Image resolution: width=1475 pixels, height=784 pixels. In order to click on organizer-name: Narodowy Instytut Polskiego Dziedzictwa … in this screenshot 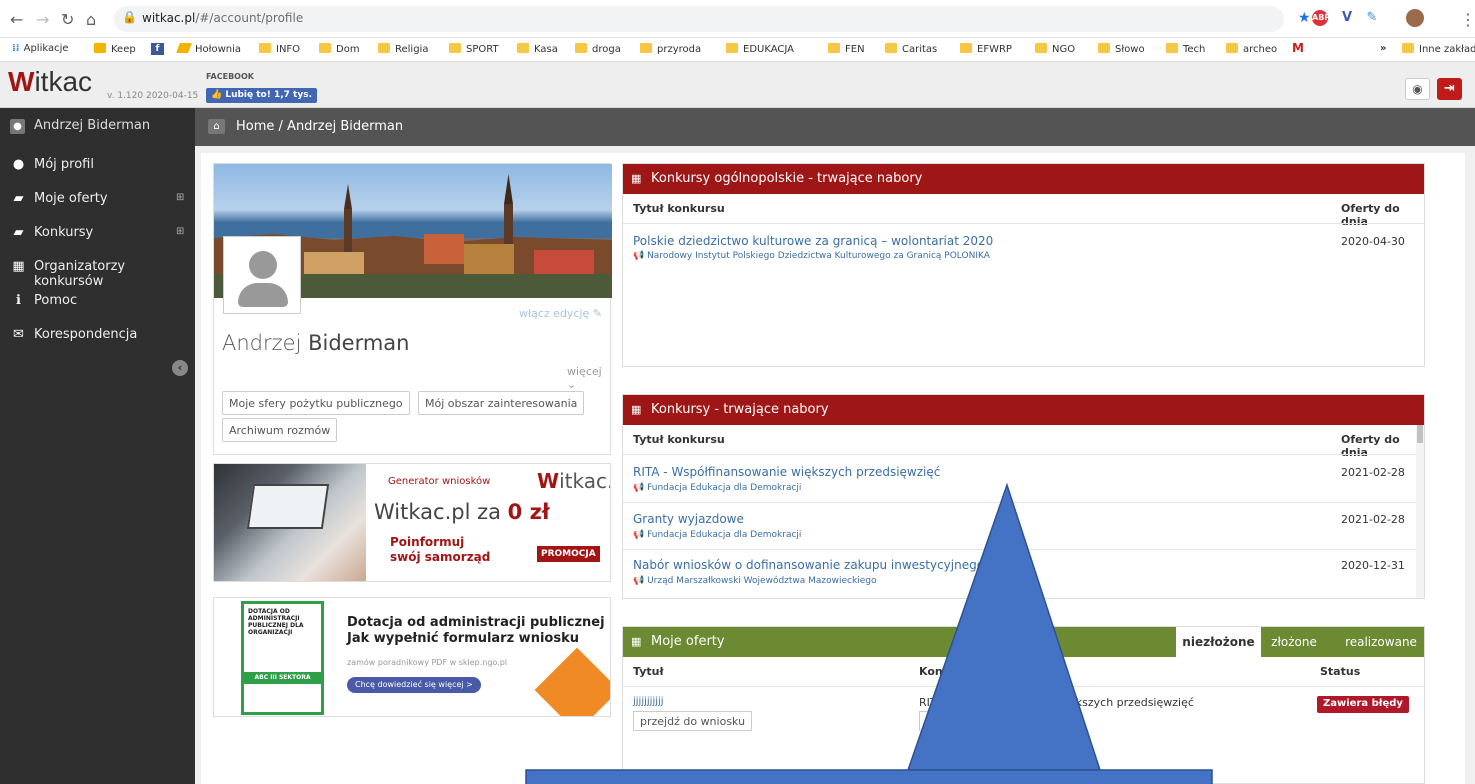, I will do `click(818, 256)`.